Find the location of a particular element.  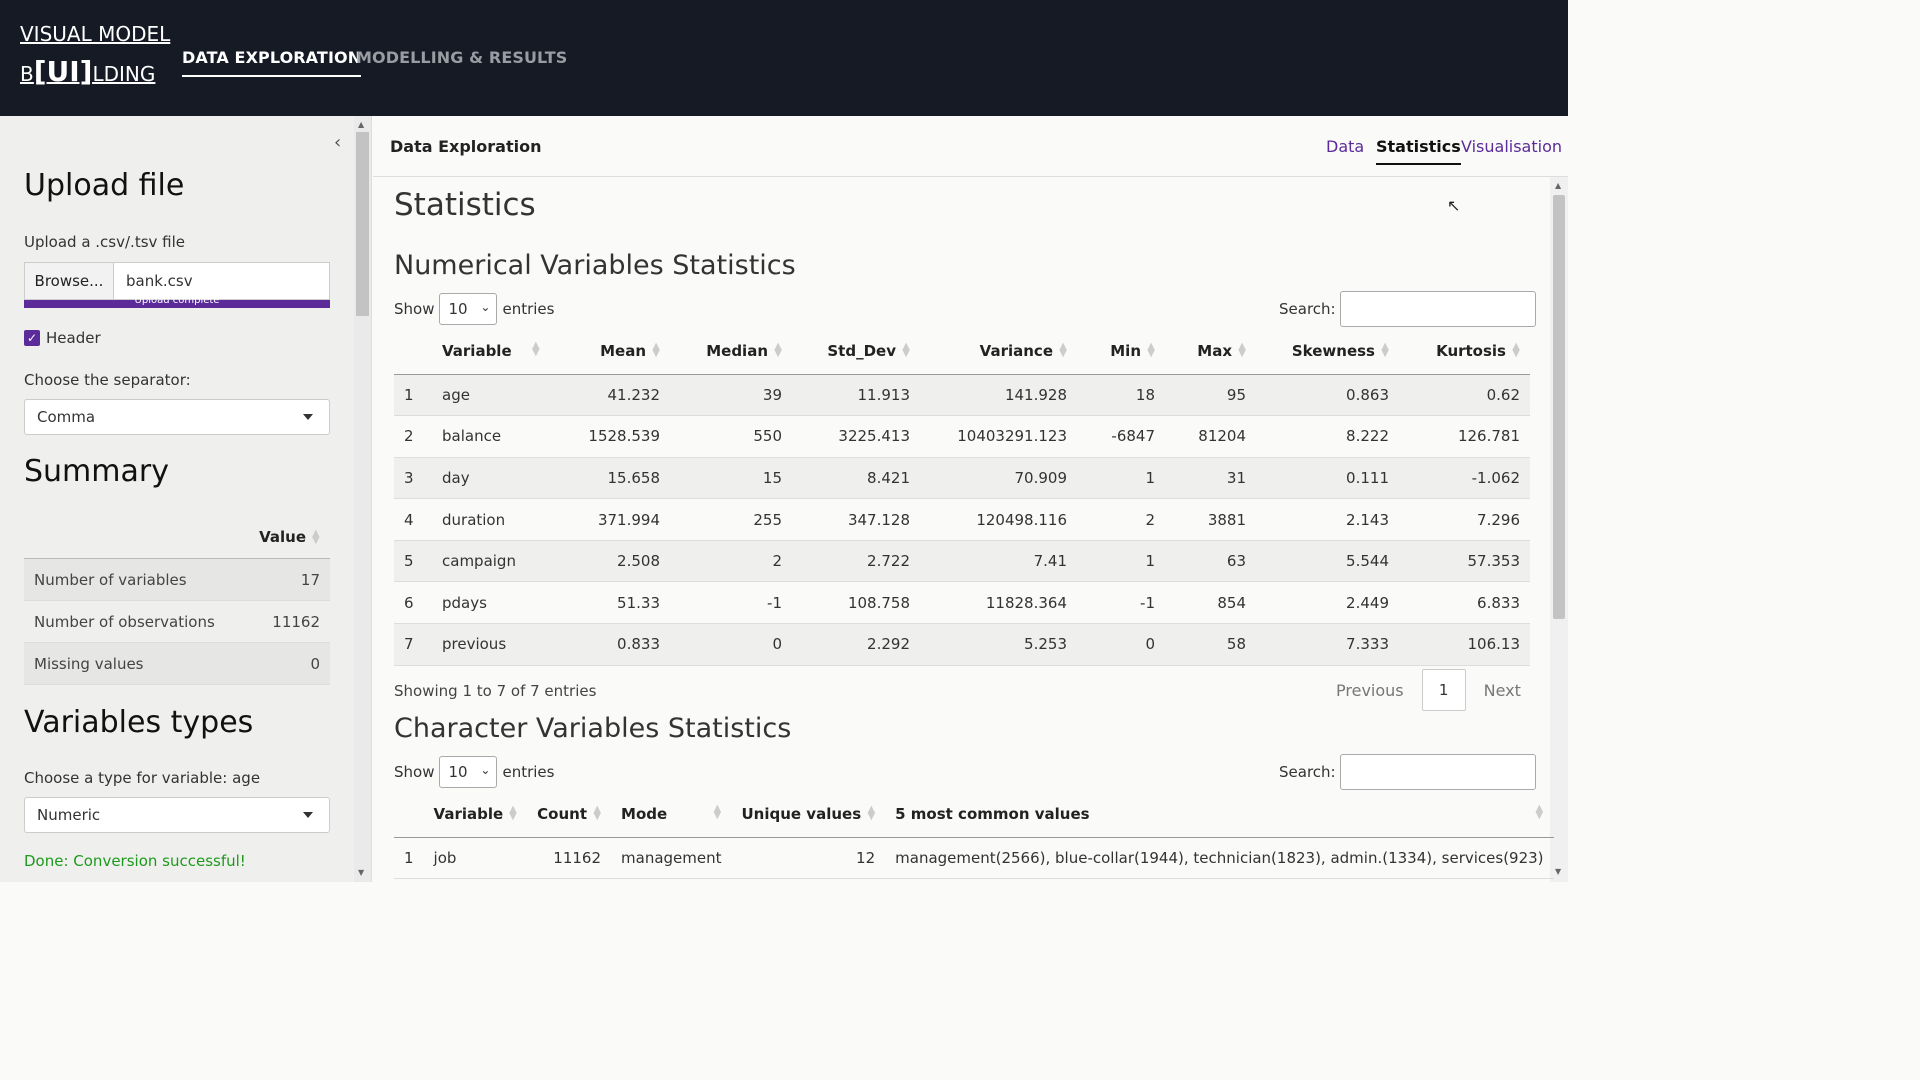

summary-row: Missing values 0 is located at coordinates (177, 664).